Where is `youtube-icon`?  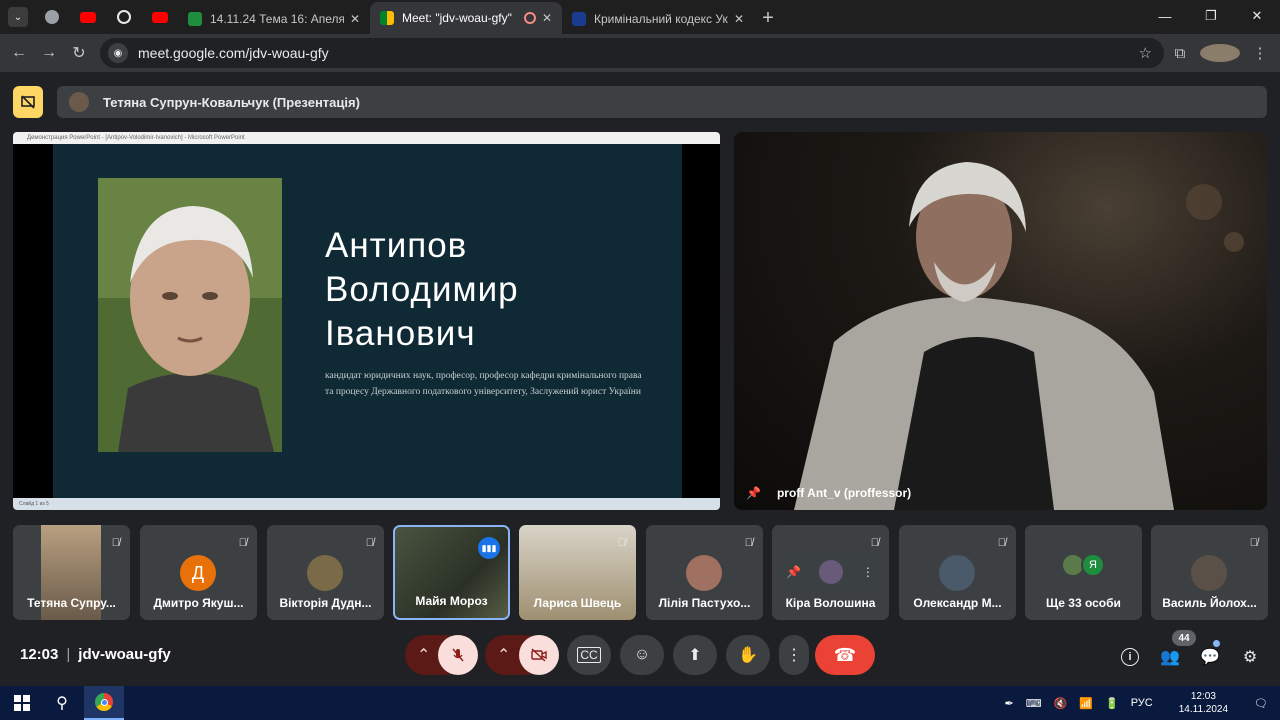
youtube-icon is located at coordinates (88, 17).